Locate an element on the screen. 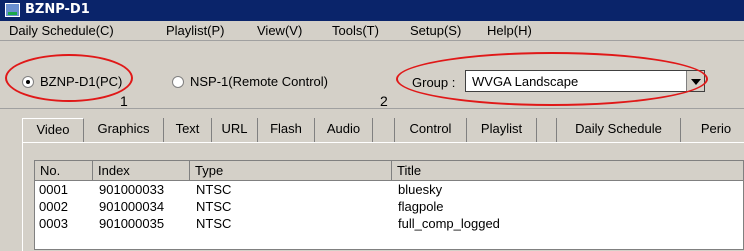  tab-playlist: Playlist is located at coordinates (502, 130).